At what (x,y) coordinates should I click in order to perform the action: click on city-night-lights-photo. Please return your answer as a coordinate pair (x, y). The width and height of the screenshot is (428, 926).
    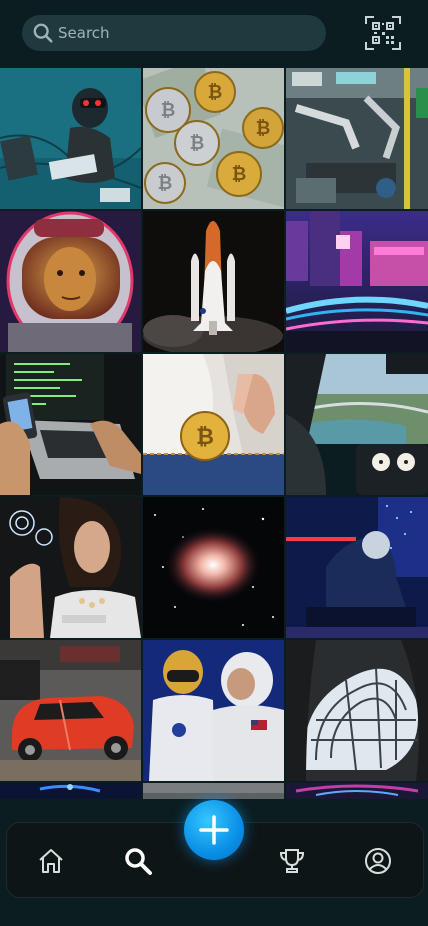
    Looking at the image, I should click on (357, 281).